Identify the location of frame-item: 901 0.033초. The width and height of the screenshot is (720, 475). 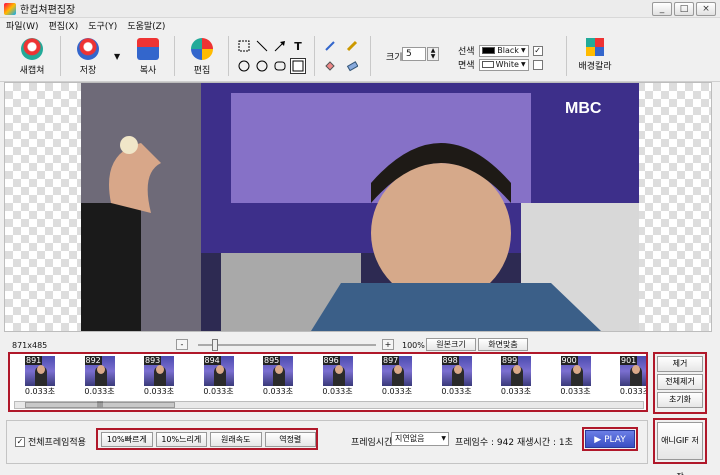
(630, 376).